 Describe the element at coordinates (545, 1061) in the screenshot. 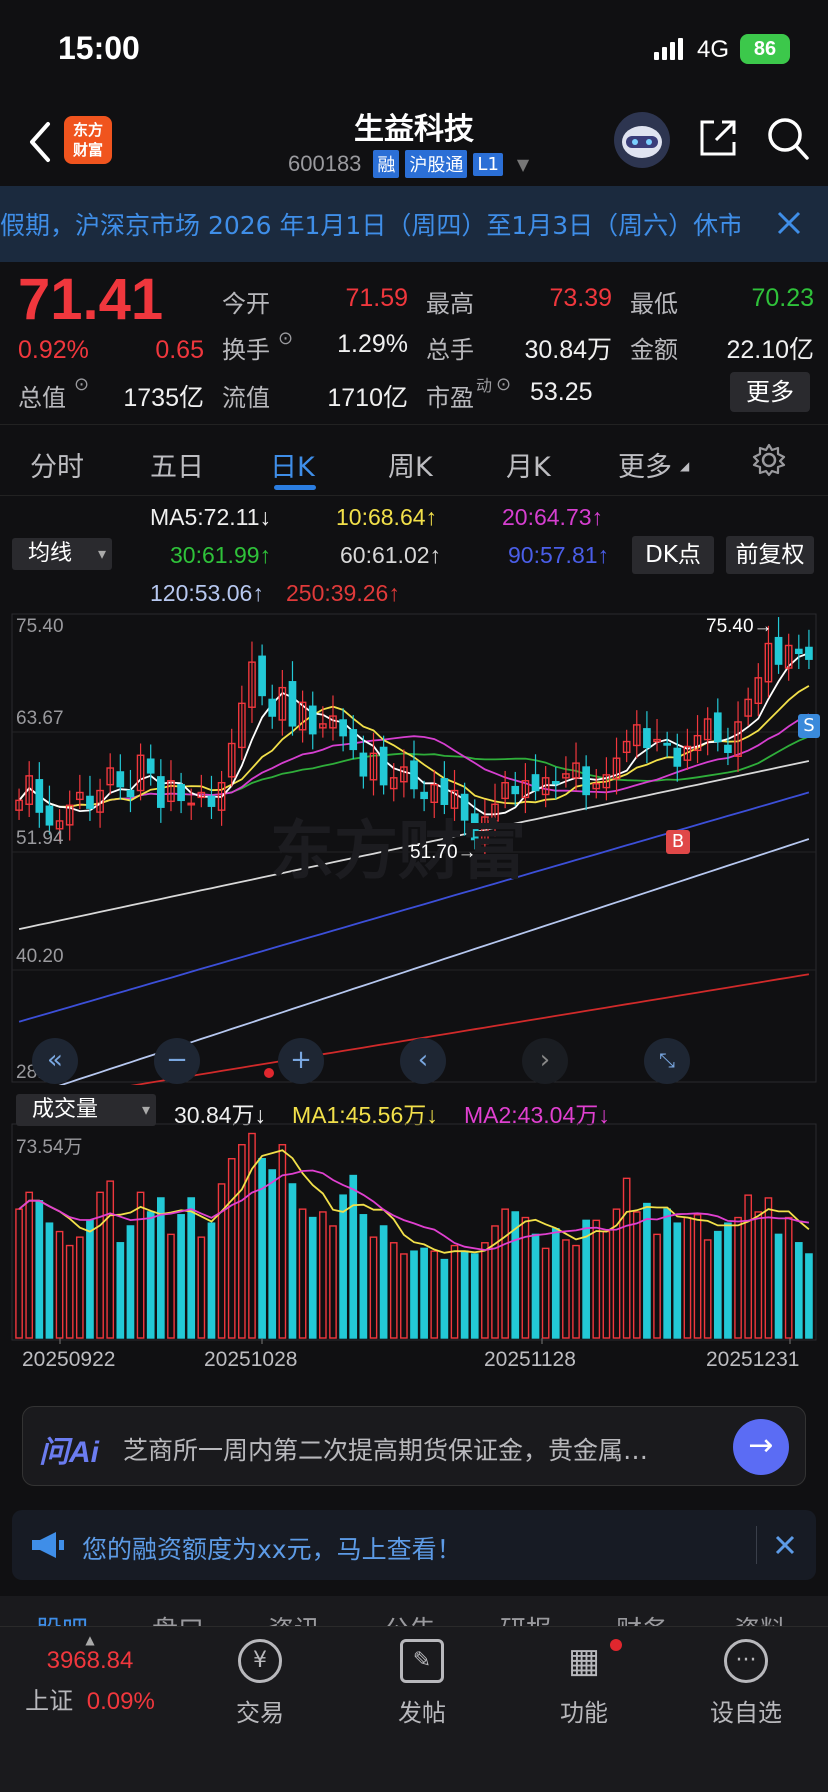

I see `next-icon: ›` at that location.